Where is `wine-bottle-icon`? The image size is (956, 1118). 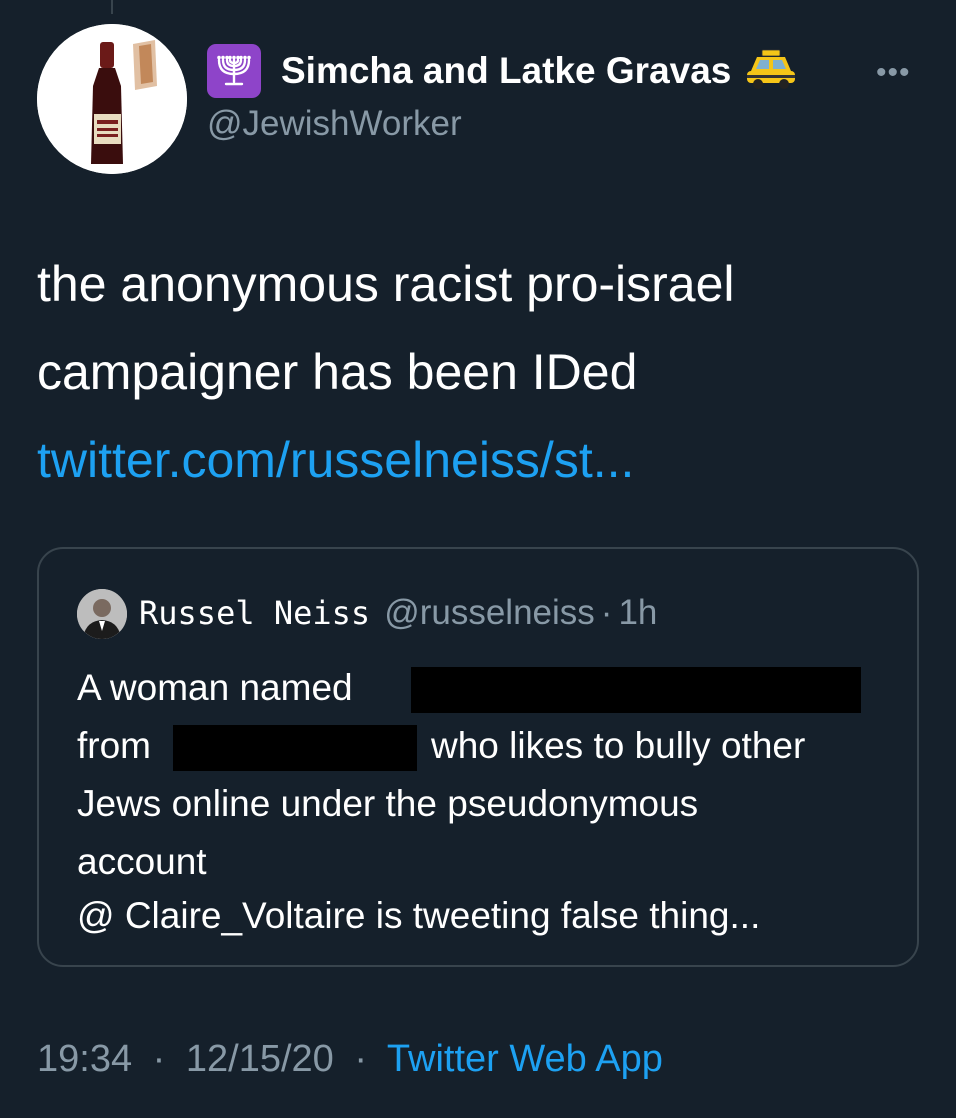
wine-bottle-icon is located at coordinates (112, 99).